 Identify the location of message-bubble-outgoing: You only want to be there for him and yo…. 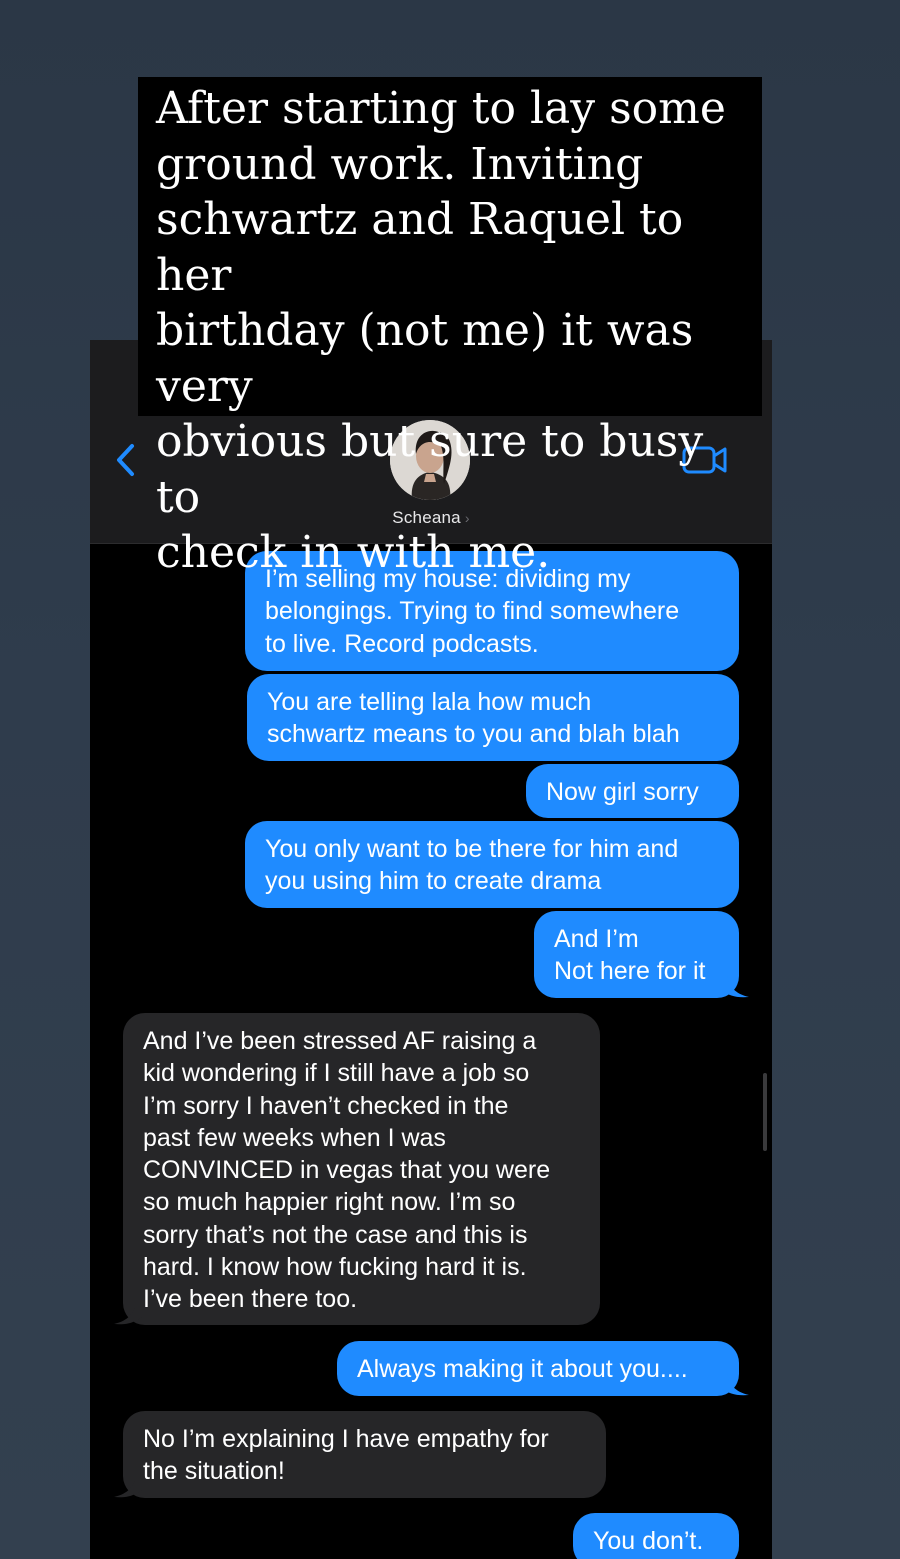
(492, 864).